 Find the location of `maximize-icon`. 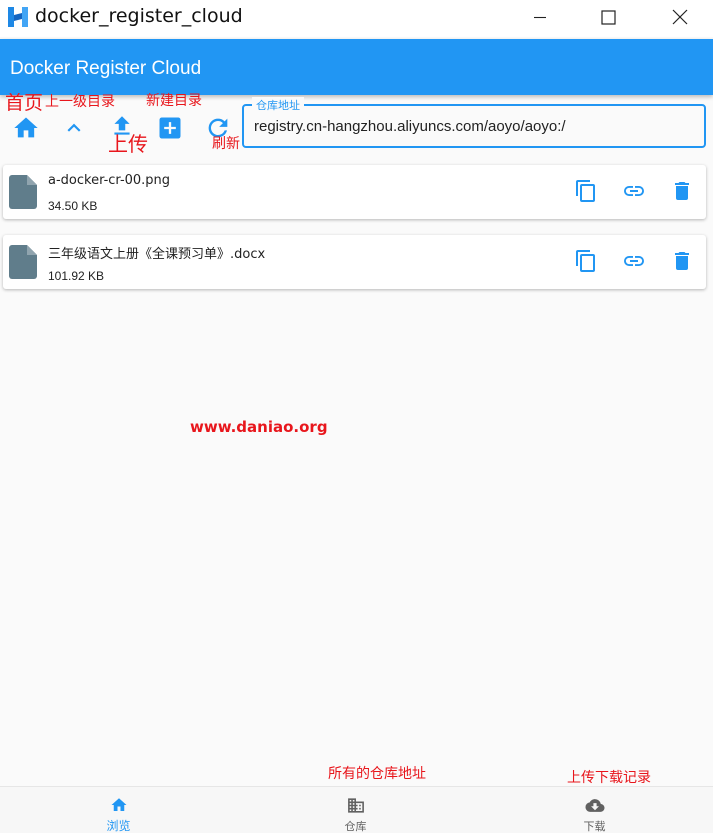

maximize-icon is located at coordinates (608, 17).